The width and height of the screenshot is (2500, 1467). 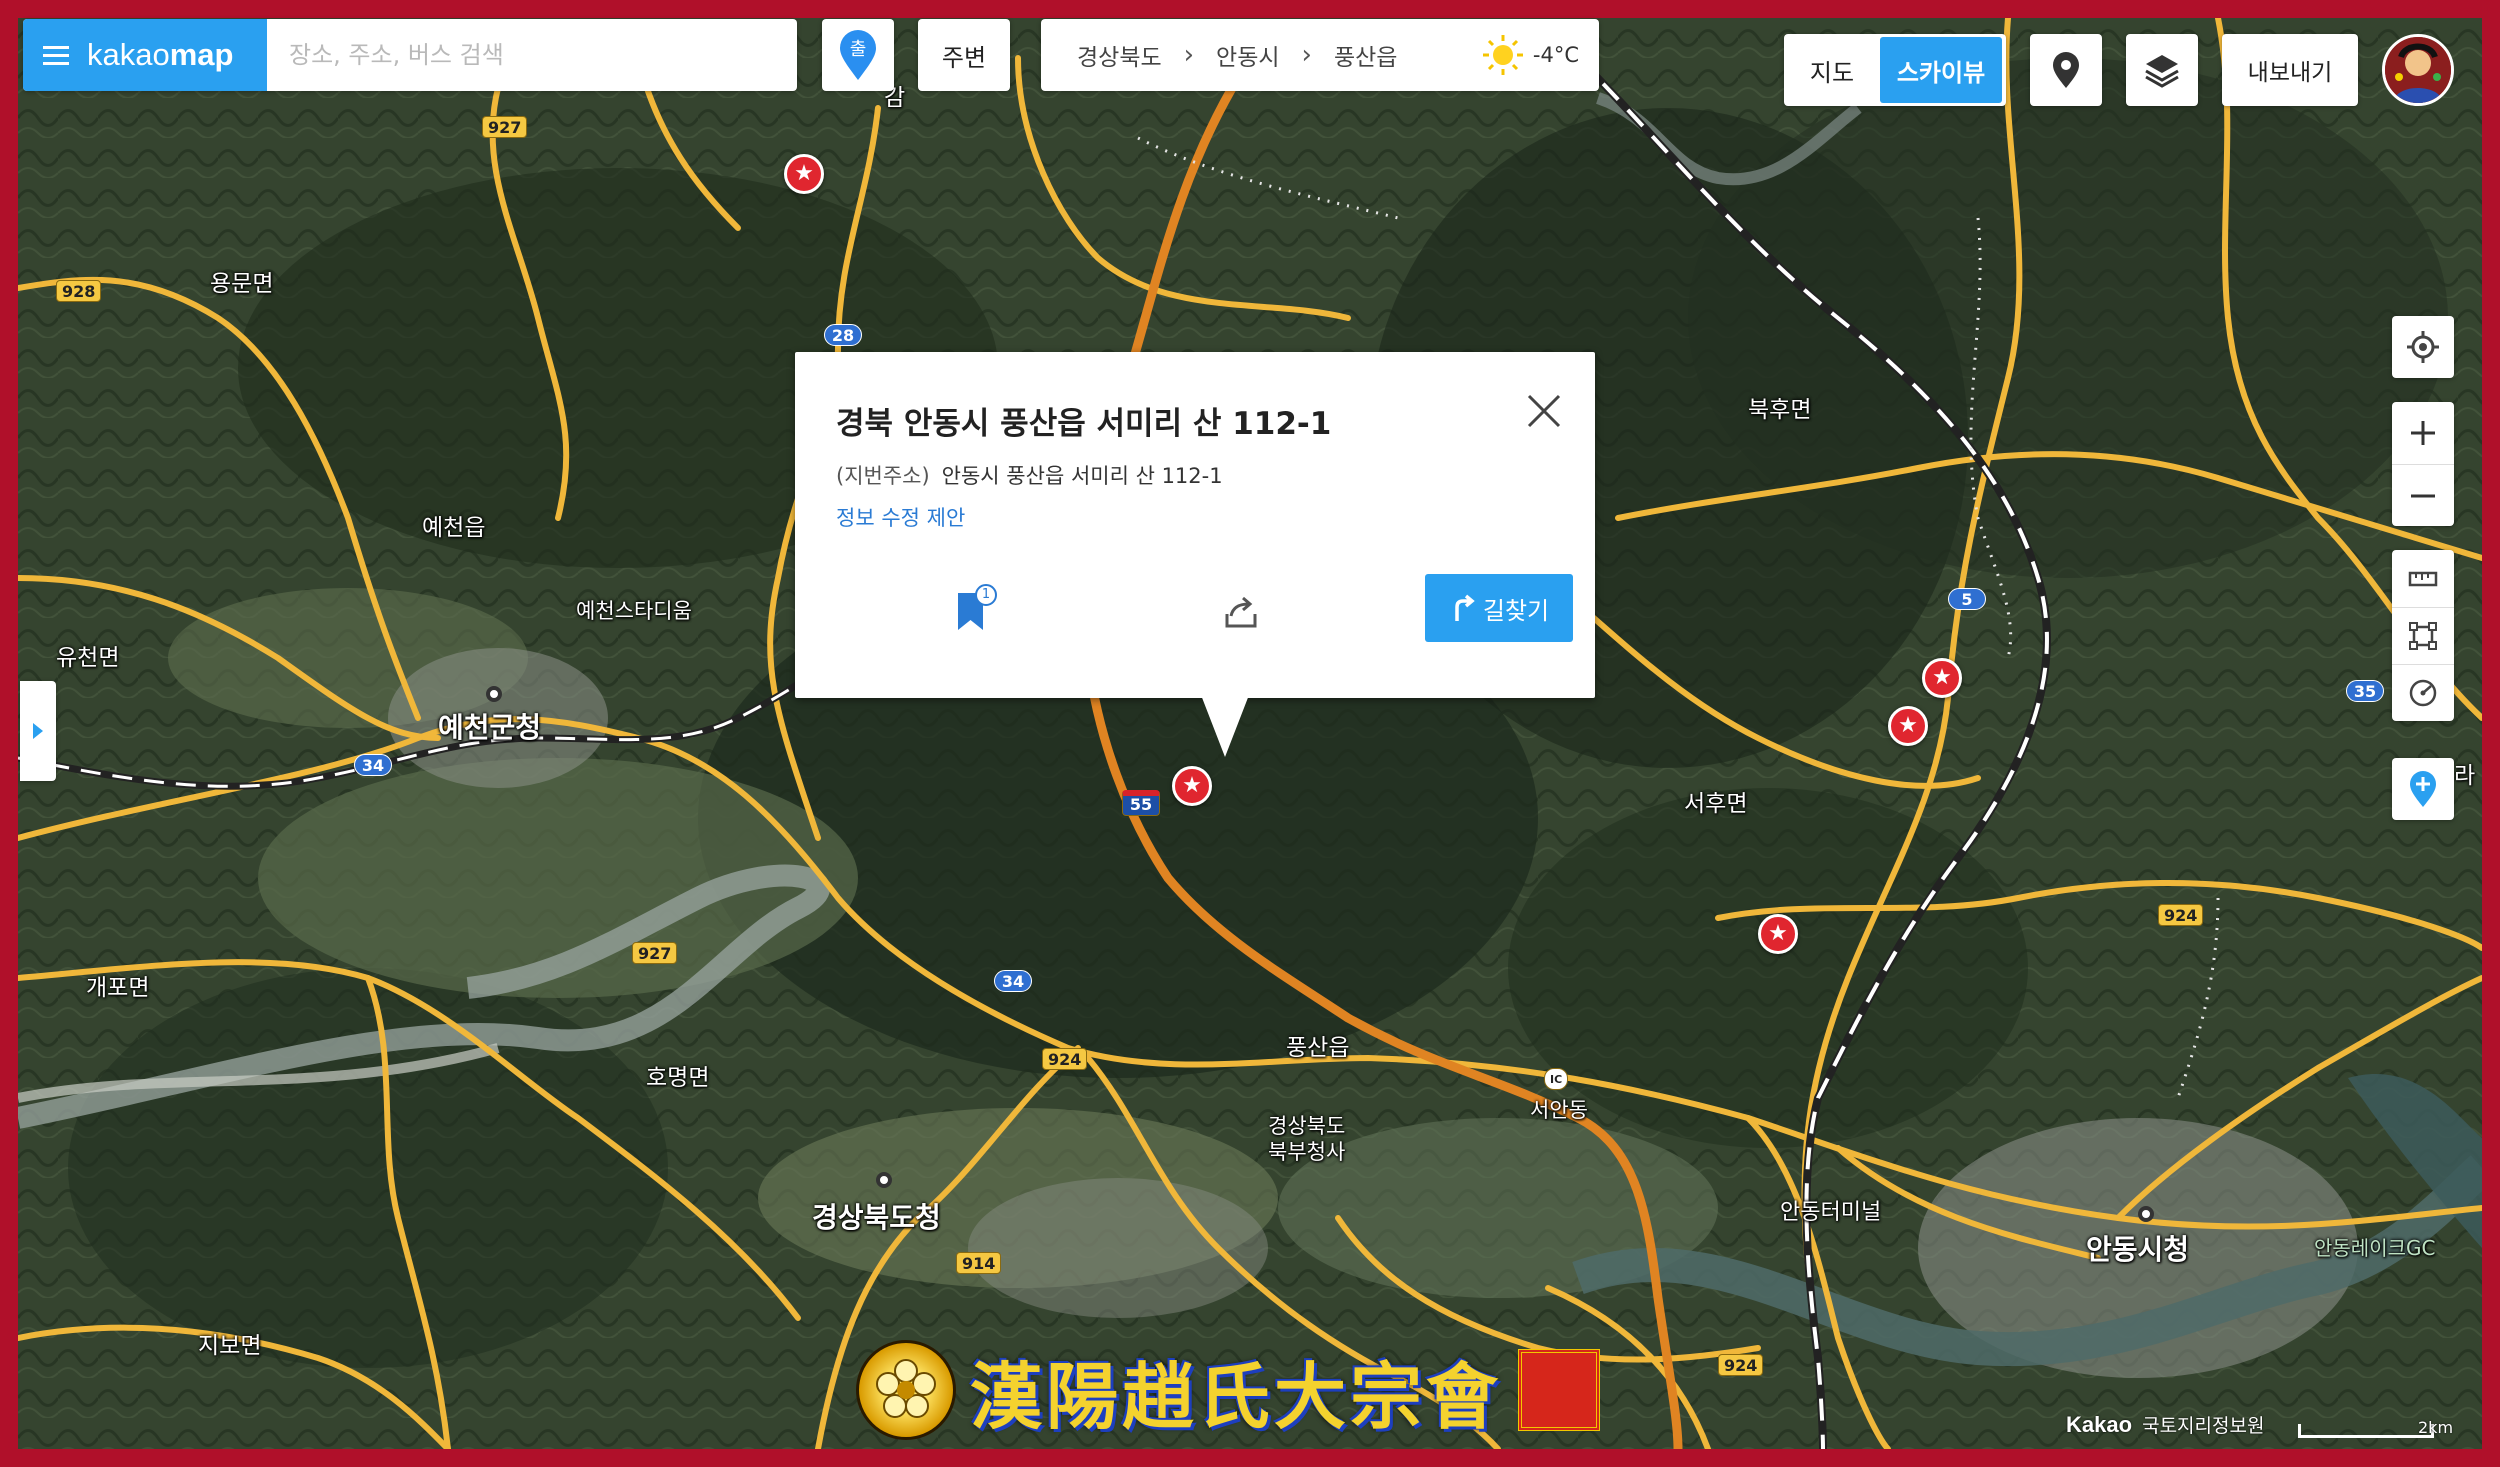 I want to click on clan-banner-text: 漢陽趙氏大宗會, so click(x=1236, y=1396).